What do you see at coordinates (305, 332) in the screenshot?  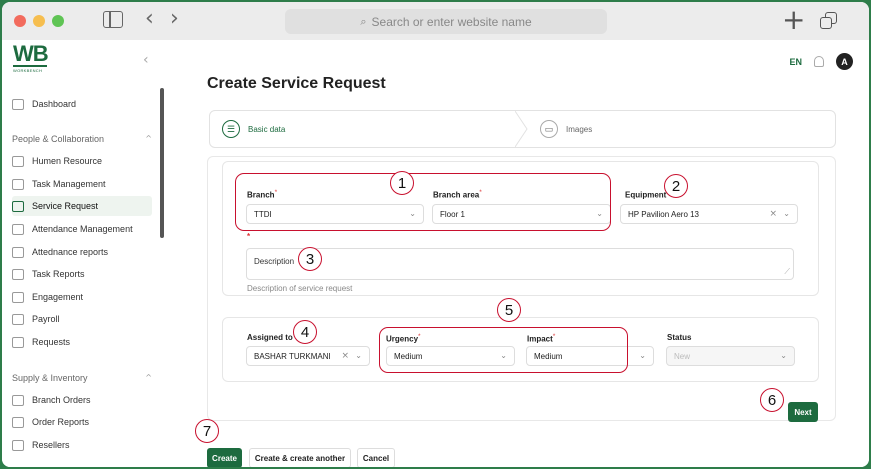 I see `annotation-marker-4: 4` at bounding box center [305, 332].